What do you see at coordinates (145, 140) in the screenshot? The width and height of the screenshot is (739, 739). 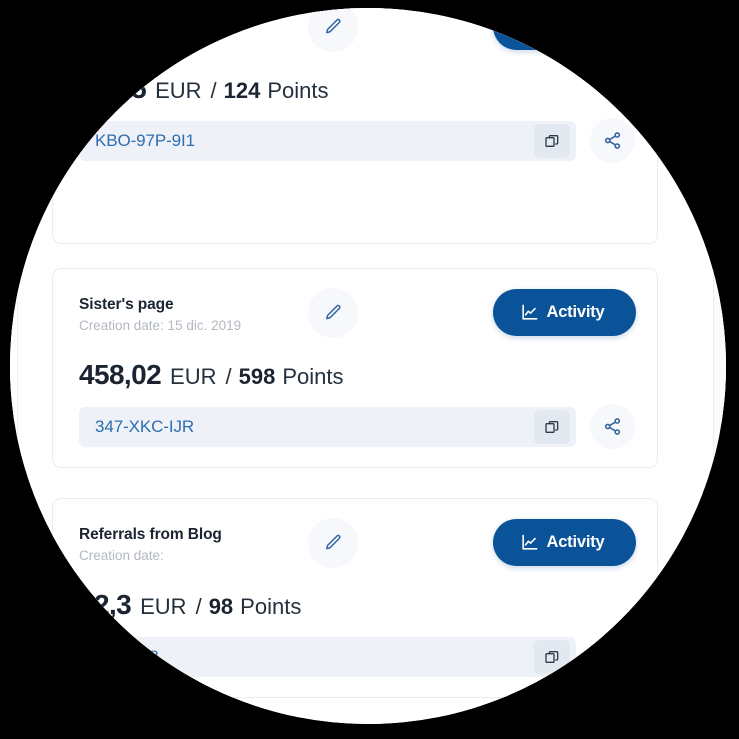 I see `referral-code-text: KBO-97P-9I1` at bounding box center [145, 140].